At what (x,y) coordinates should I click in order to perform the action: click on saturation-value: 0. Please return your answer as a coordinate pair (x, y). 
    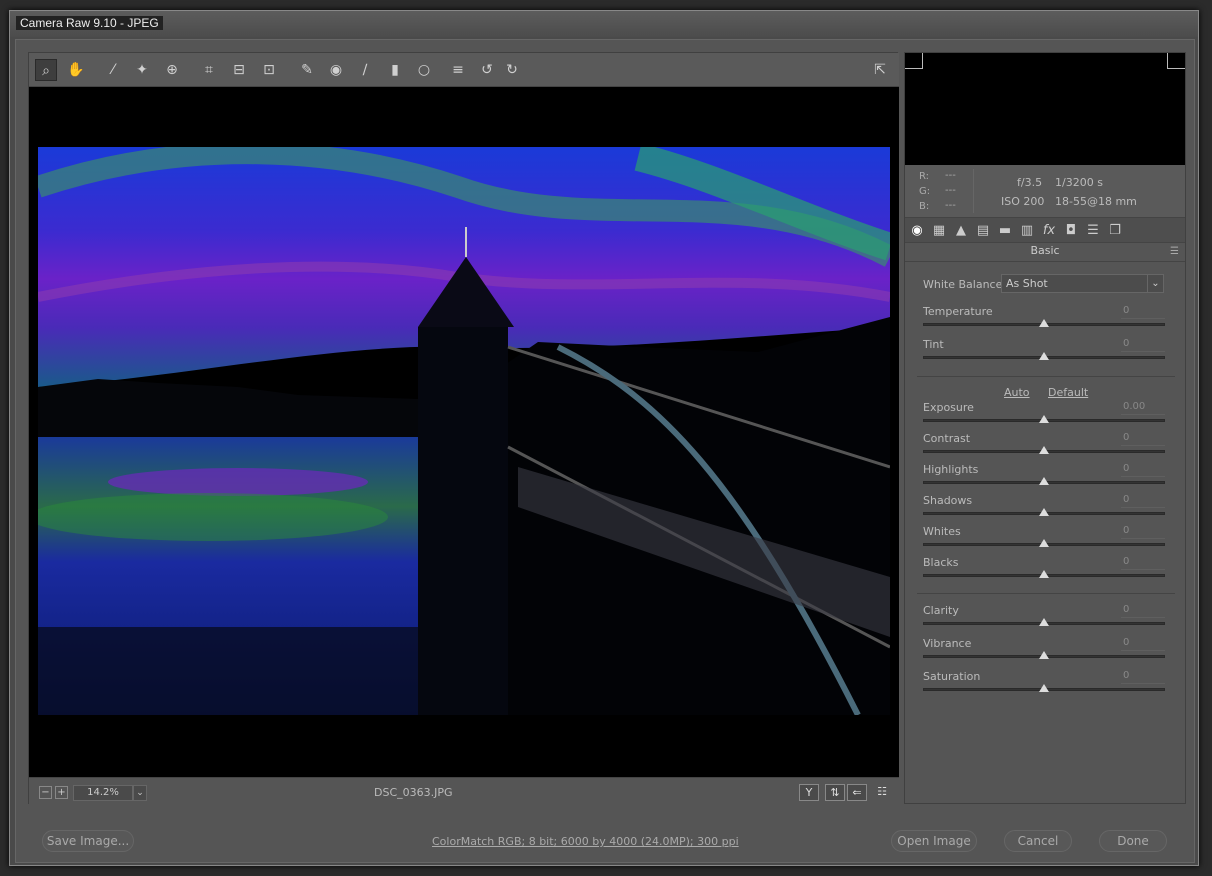
    Looking at the image, I should click on (1143, 677).